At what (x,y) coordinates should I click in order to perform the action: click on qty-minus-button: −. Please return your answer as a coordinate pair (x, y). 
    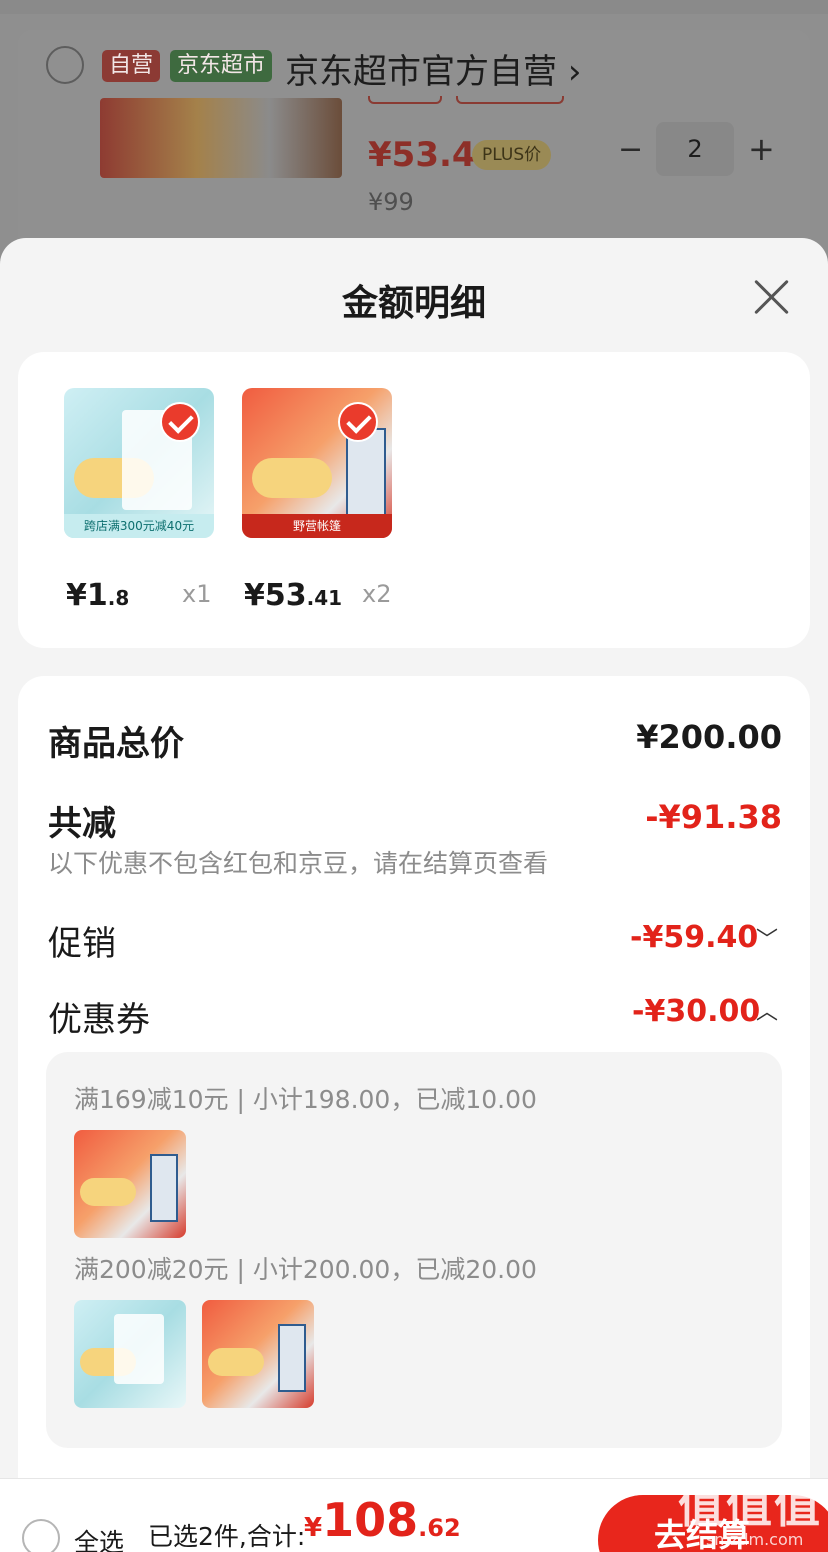
    Looking at the image, I should click on (630, 149).